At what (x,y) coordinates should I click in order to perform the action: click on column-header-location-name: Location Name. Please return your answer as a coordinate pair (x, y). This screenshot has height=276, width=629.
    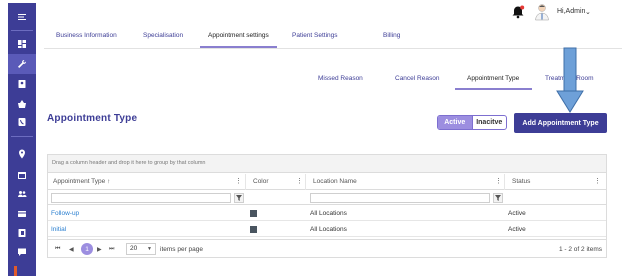
    Looking at the image, I should click on (335, 181).